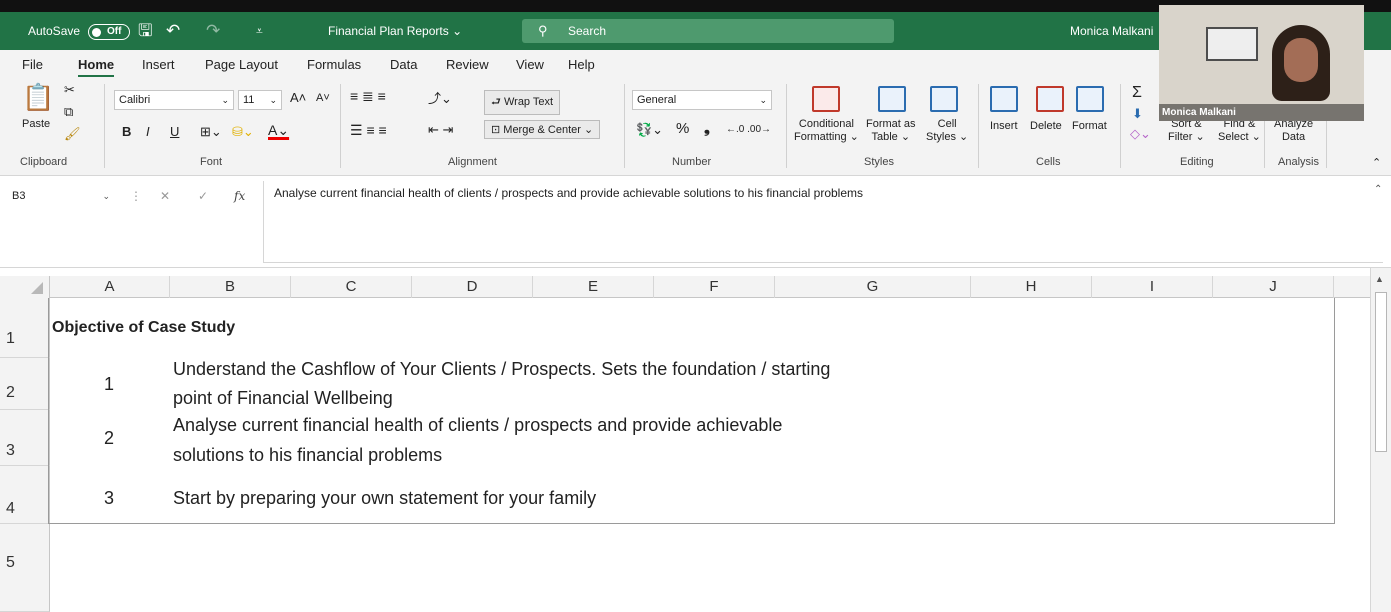 This screenshot has width=1391, height=612. I want to click on cell-number-1: 1, so click(109, 384).